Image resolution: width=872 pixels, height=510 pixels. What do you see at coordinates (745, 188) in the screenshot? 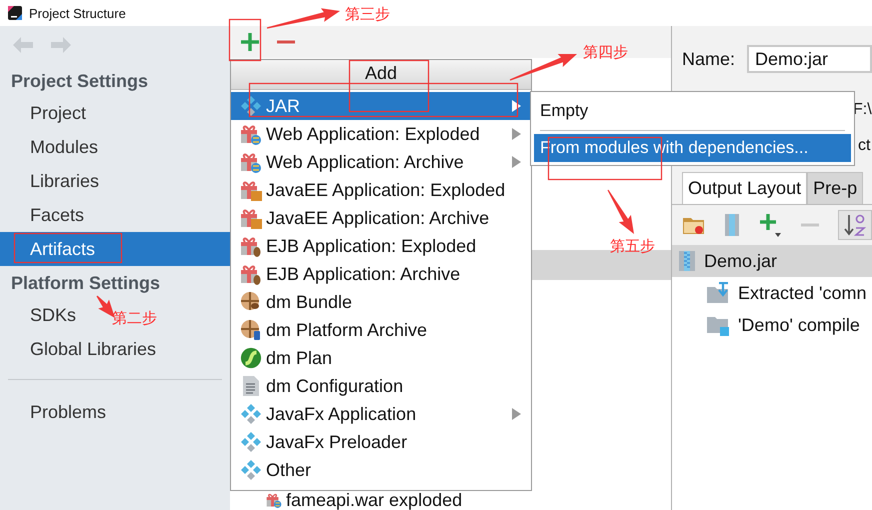
I see `tab: Output Layout` at bounding box center [745, 188].